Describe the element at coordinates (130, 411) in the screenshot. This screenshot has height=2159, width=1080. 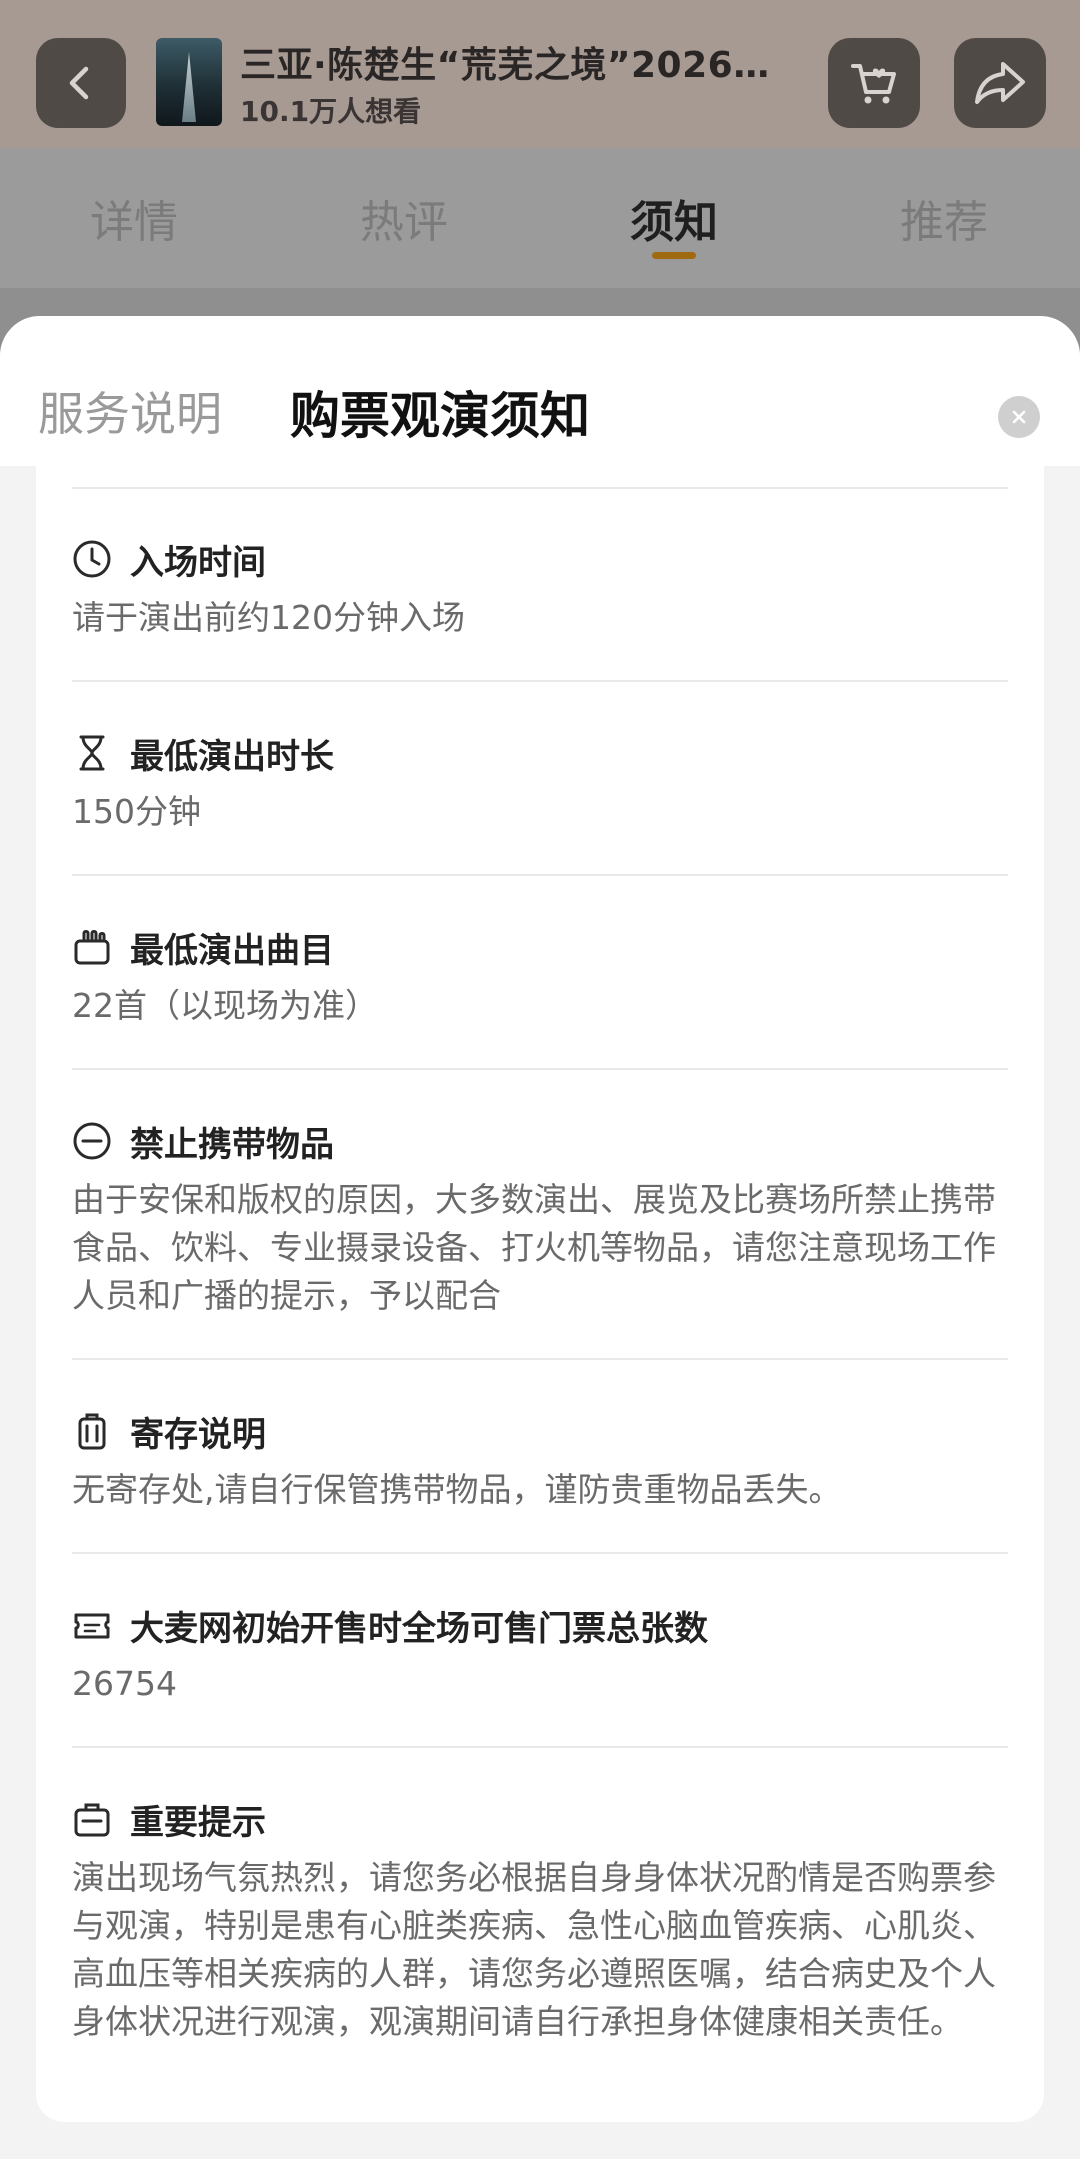
I see `sheet-tab-service: 服务说明` at that location.